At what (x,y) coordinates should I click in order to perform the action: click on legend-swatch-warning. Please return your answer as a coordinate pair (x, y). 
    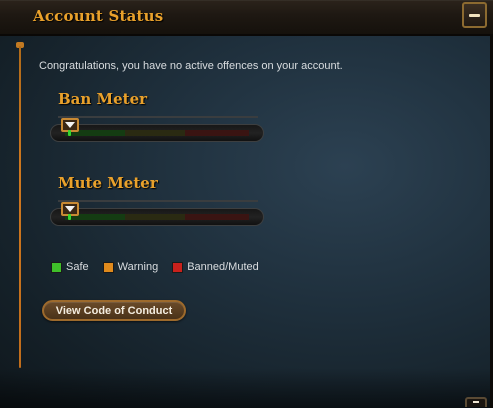
    Looking at the image, I should click on (108, 267).